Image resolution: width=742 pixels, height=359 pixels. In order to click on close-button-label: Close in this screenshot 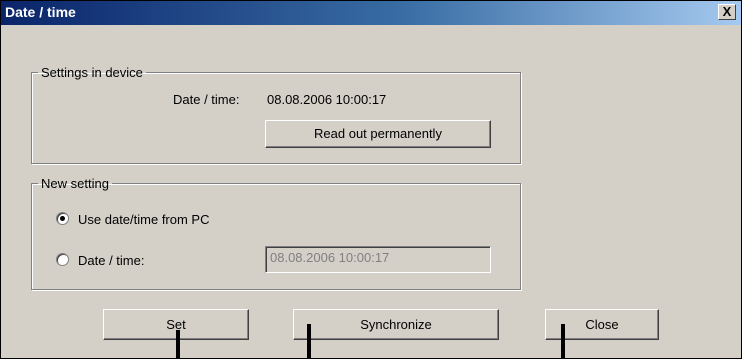, I will do `click(602, 324)`.